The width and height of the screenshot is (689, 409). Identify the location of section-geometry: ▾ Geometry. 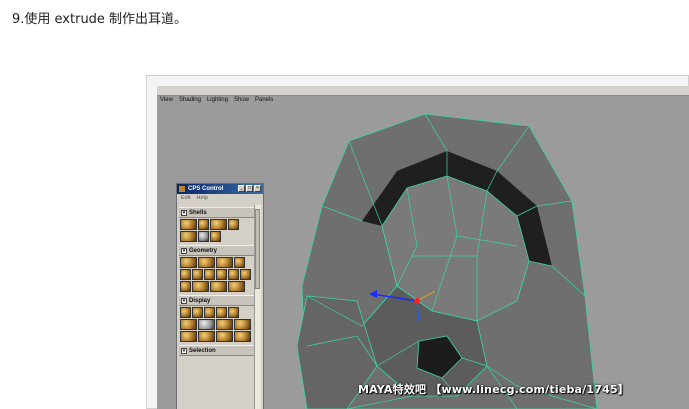
(217, 250).